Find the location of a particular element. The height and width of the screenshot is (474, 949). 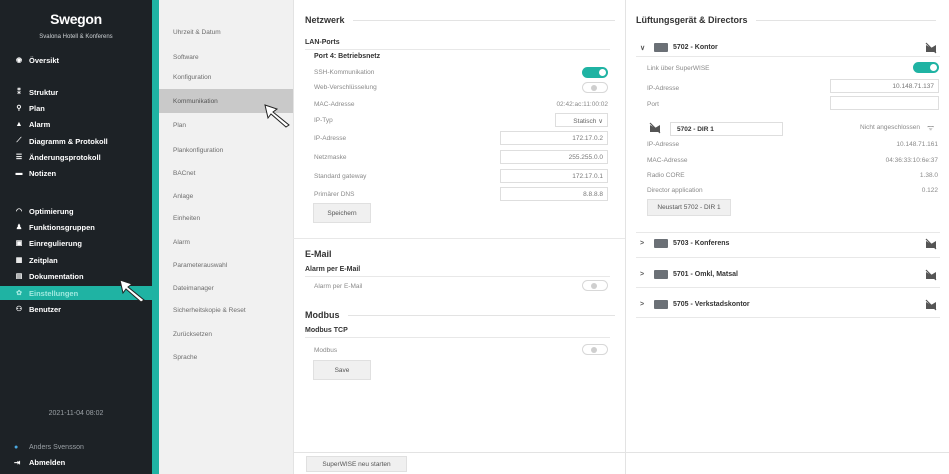

iptype-select: Statisch ∨ is located at coordinates (581, 120).